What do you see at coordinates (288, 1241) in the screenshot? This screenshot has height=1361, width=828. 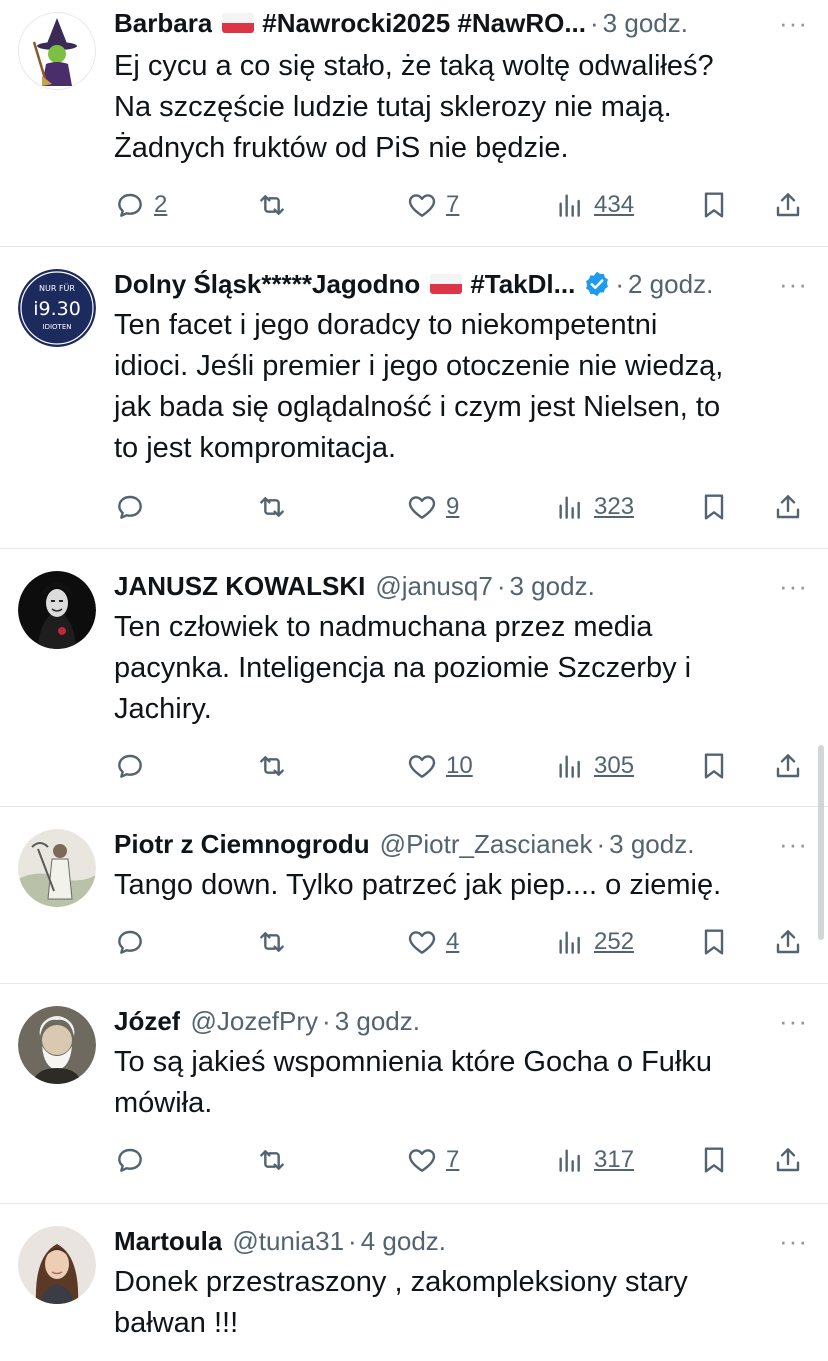 I see `author-handle: @tunia31` at bounding box center [288, 1241].